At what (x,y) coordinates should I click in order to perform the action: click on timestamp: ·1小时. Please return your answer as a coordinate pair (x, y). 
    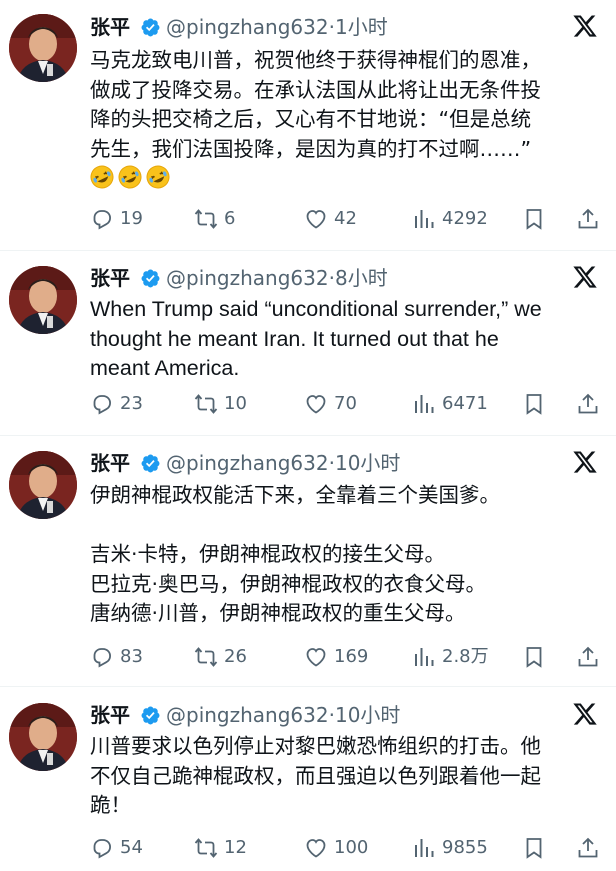
    Looking at the image, I should click on (358, 27).